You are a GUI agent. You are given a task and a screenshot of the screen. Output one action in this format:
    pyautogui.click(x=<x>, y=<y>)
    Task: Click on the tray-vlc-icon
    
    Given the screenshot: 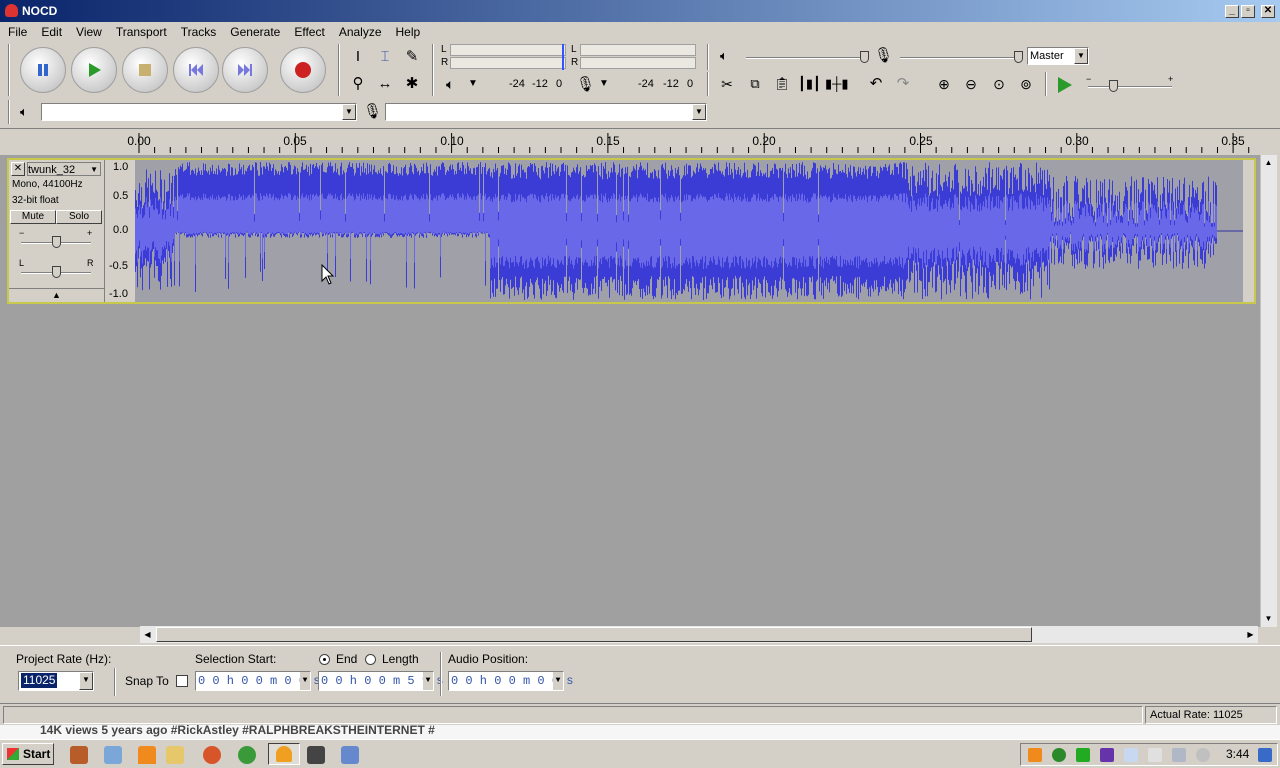 What is the action you would take?
    pyautogui.click(x=1035, y=755)
    